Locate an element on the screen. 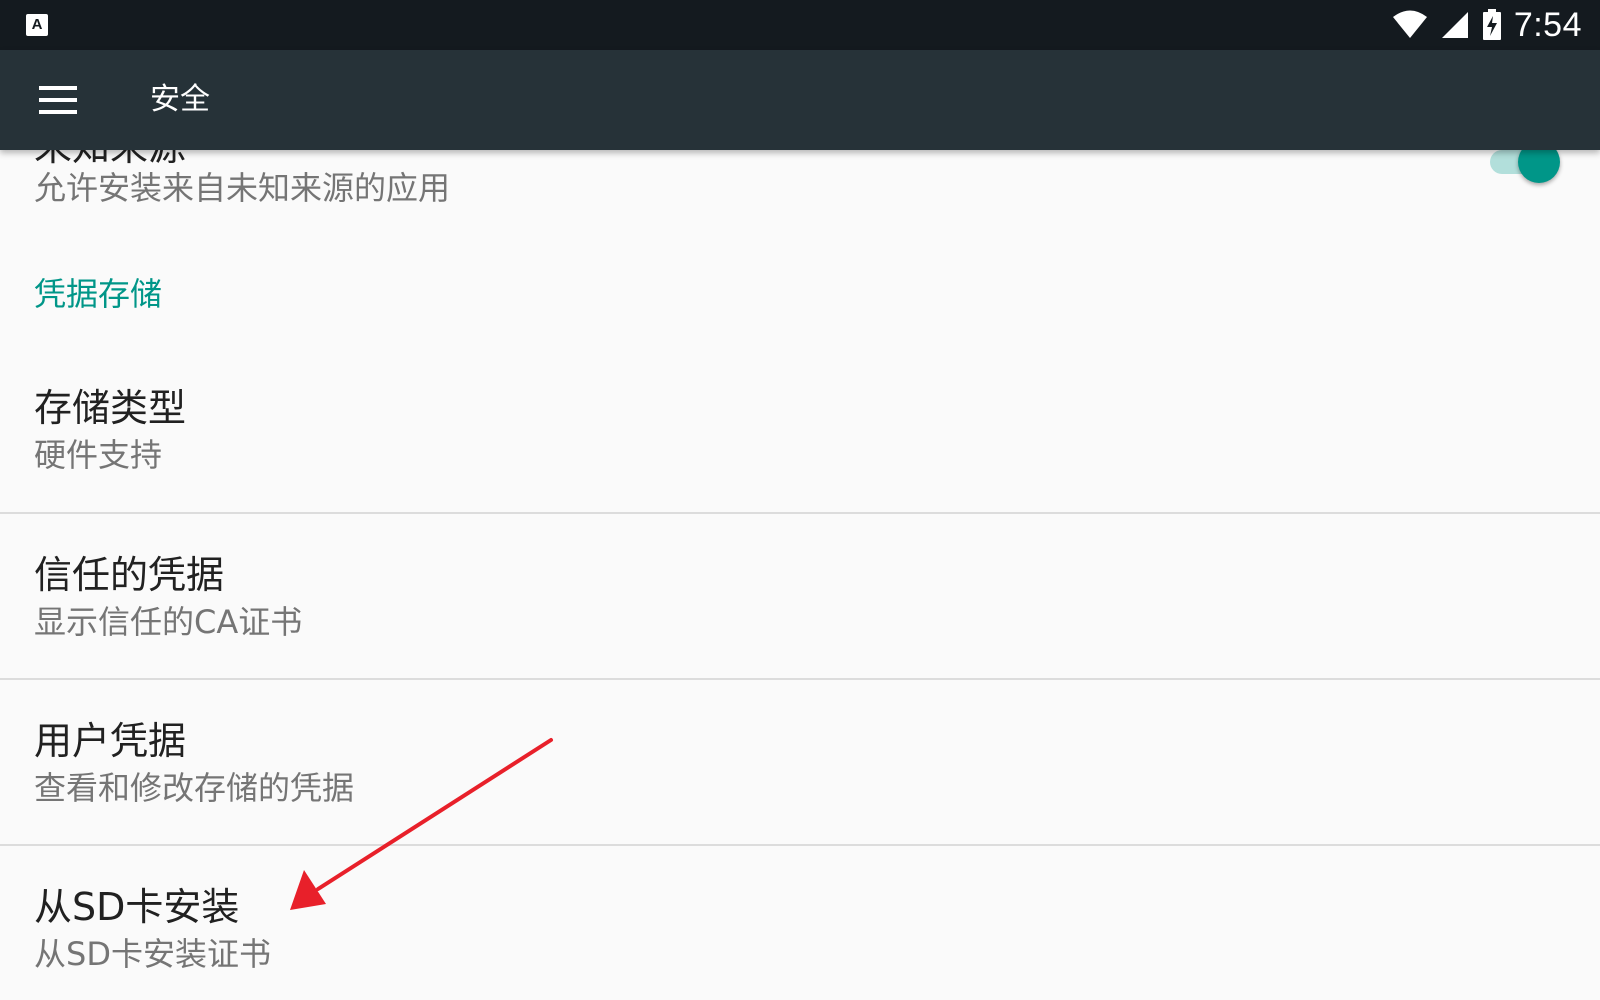  category-title: 凭据存储 is located at coordinates (98, 294).